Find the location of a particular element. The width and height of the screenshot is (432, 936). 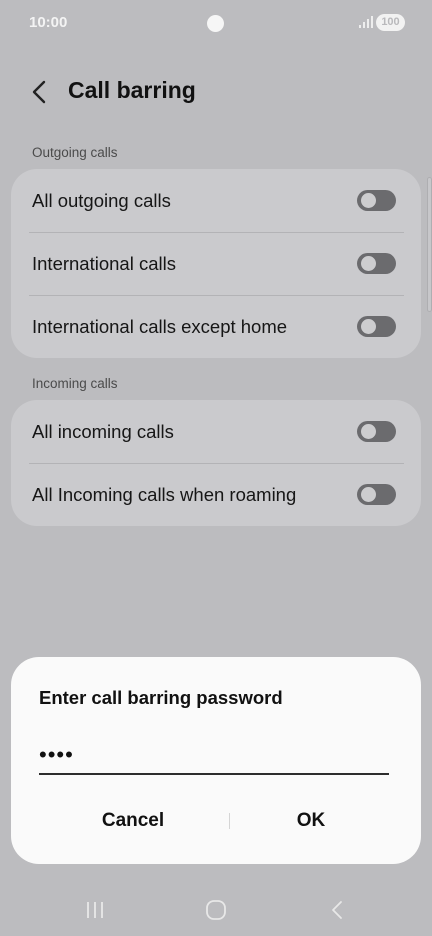

dialog-title: Enter call barring password is located at coordinates (161, 697).